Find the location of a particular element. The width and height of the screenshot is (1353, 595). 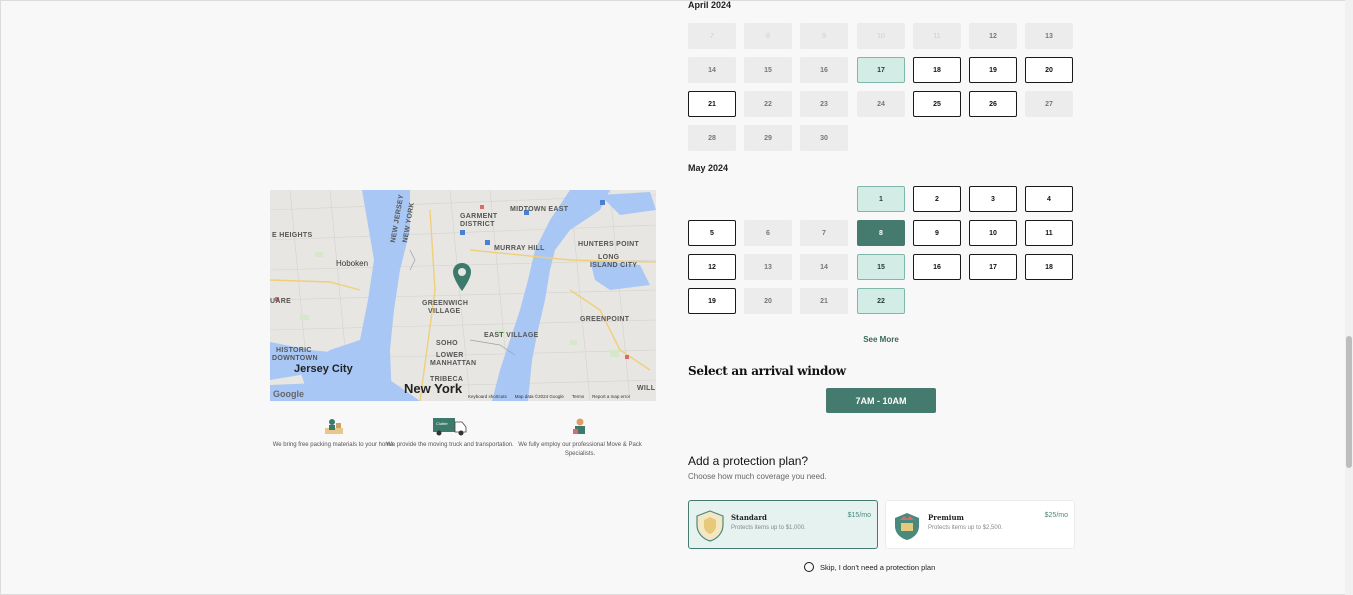

calendar-day-april-13: 13 is located at coordinates (1049, 36).